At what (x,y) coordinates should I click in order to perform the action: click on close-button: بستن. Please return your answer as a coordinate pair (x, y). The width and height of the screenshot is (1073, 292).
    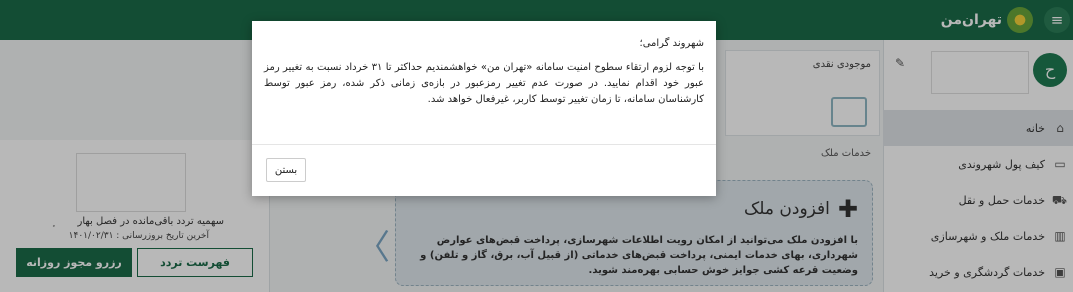
    Looking at the image, I should click on (286, 170).